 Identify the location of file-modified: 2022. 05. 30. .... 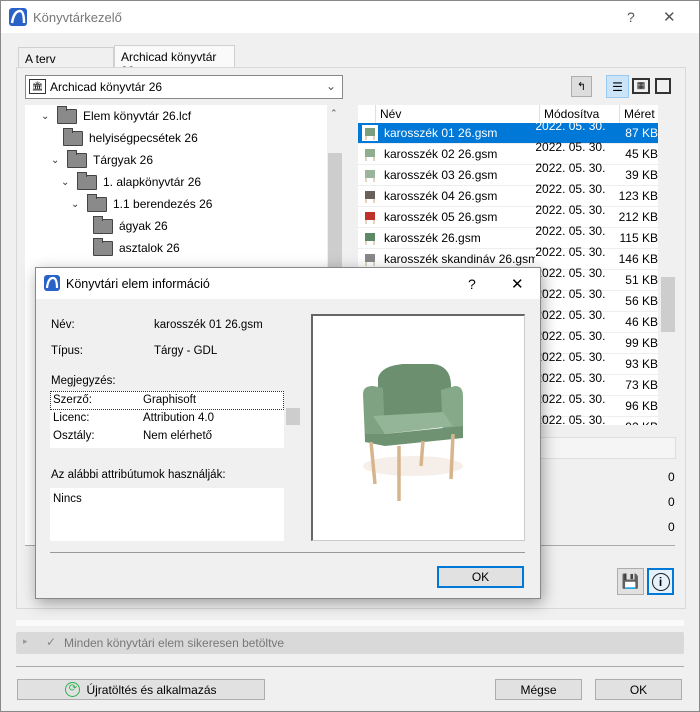
(570, 419).